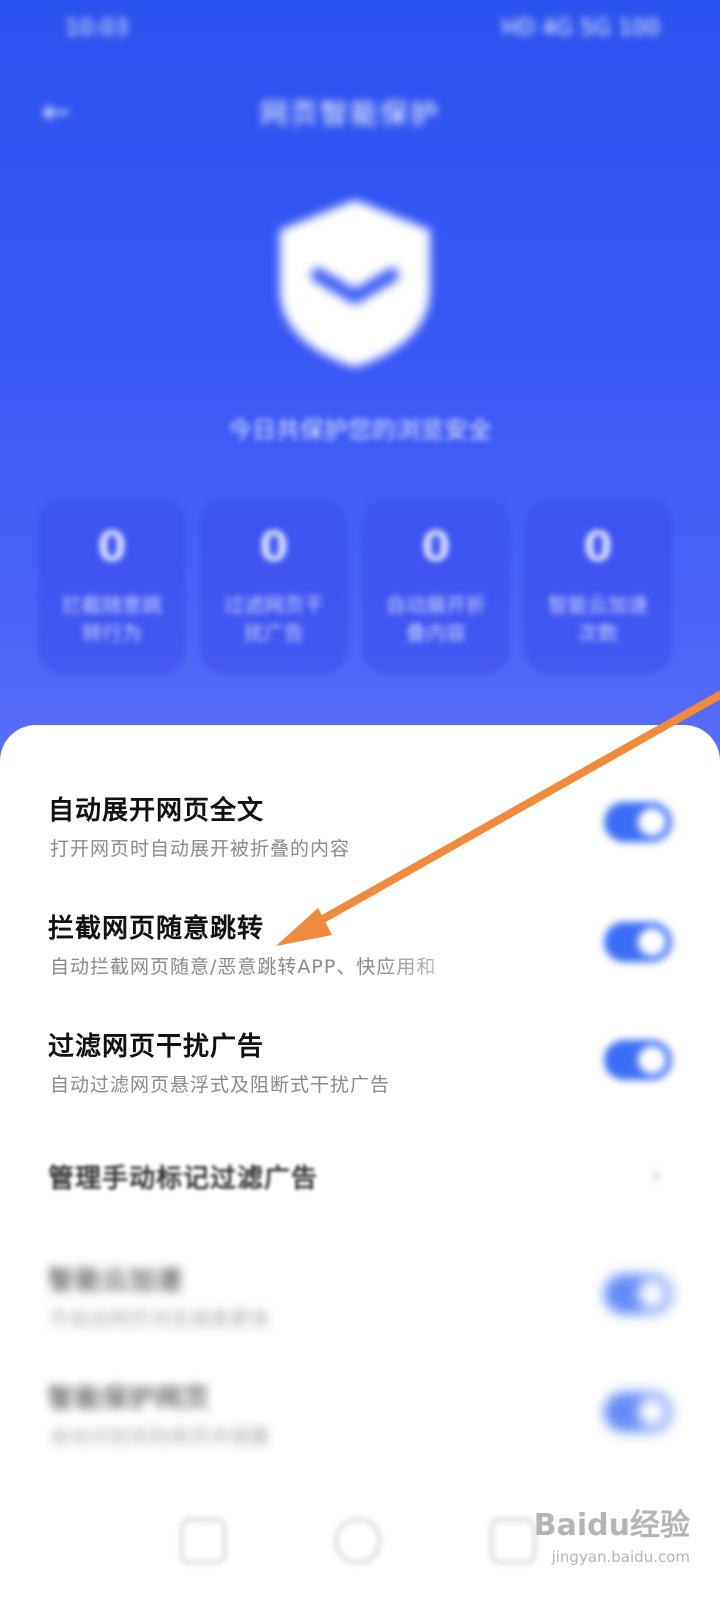 The height and width of the screenshot is (1600, 720). I want to click on watermark: Baidu经验 jingyan.baidu.com, so click(611, 1533).